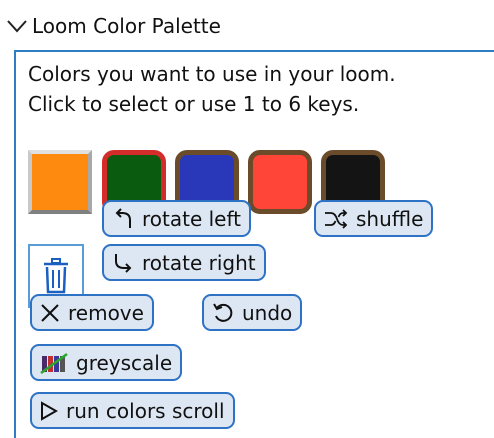  Describe the element at coordinates (123, 263) in the screenshot. I see `rotate-right-icon` at that location.